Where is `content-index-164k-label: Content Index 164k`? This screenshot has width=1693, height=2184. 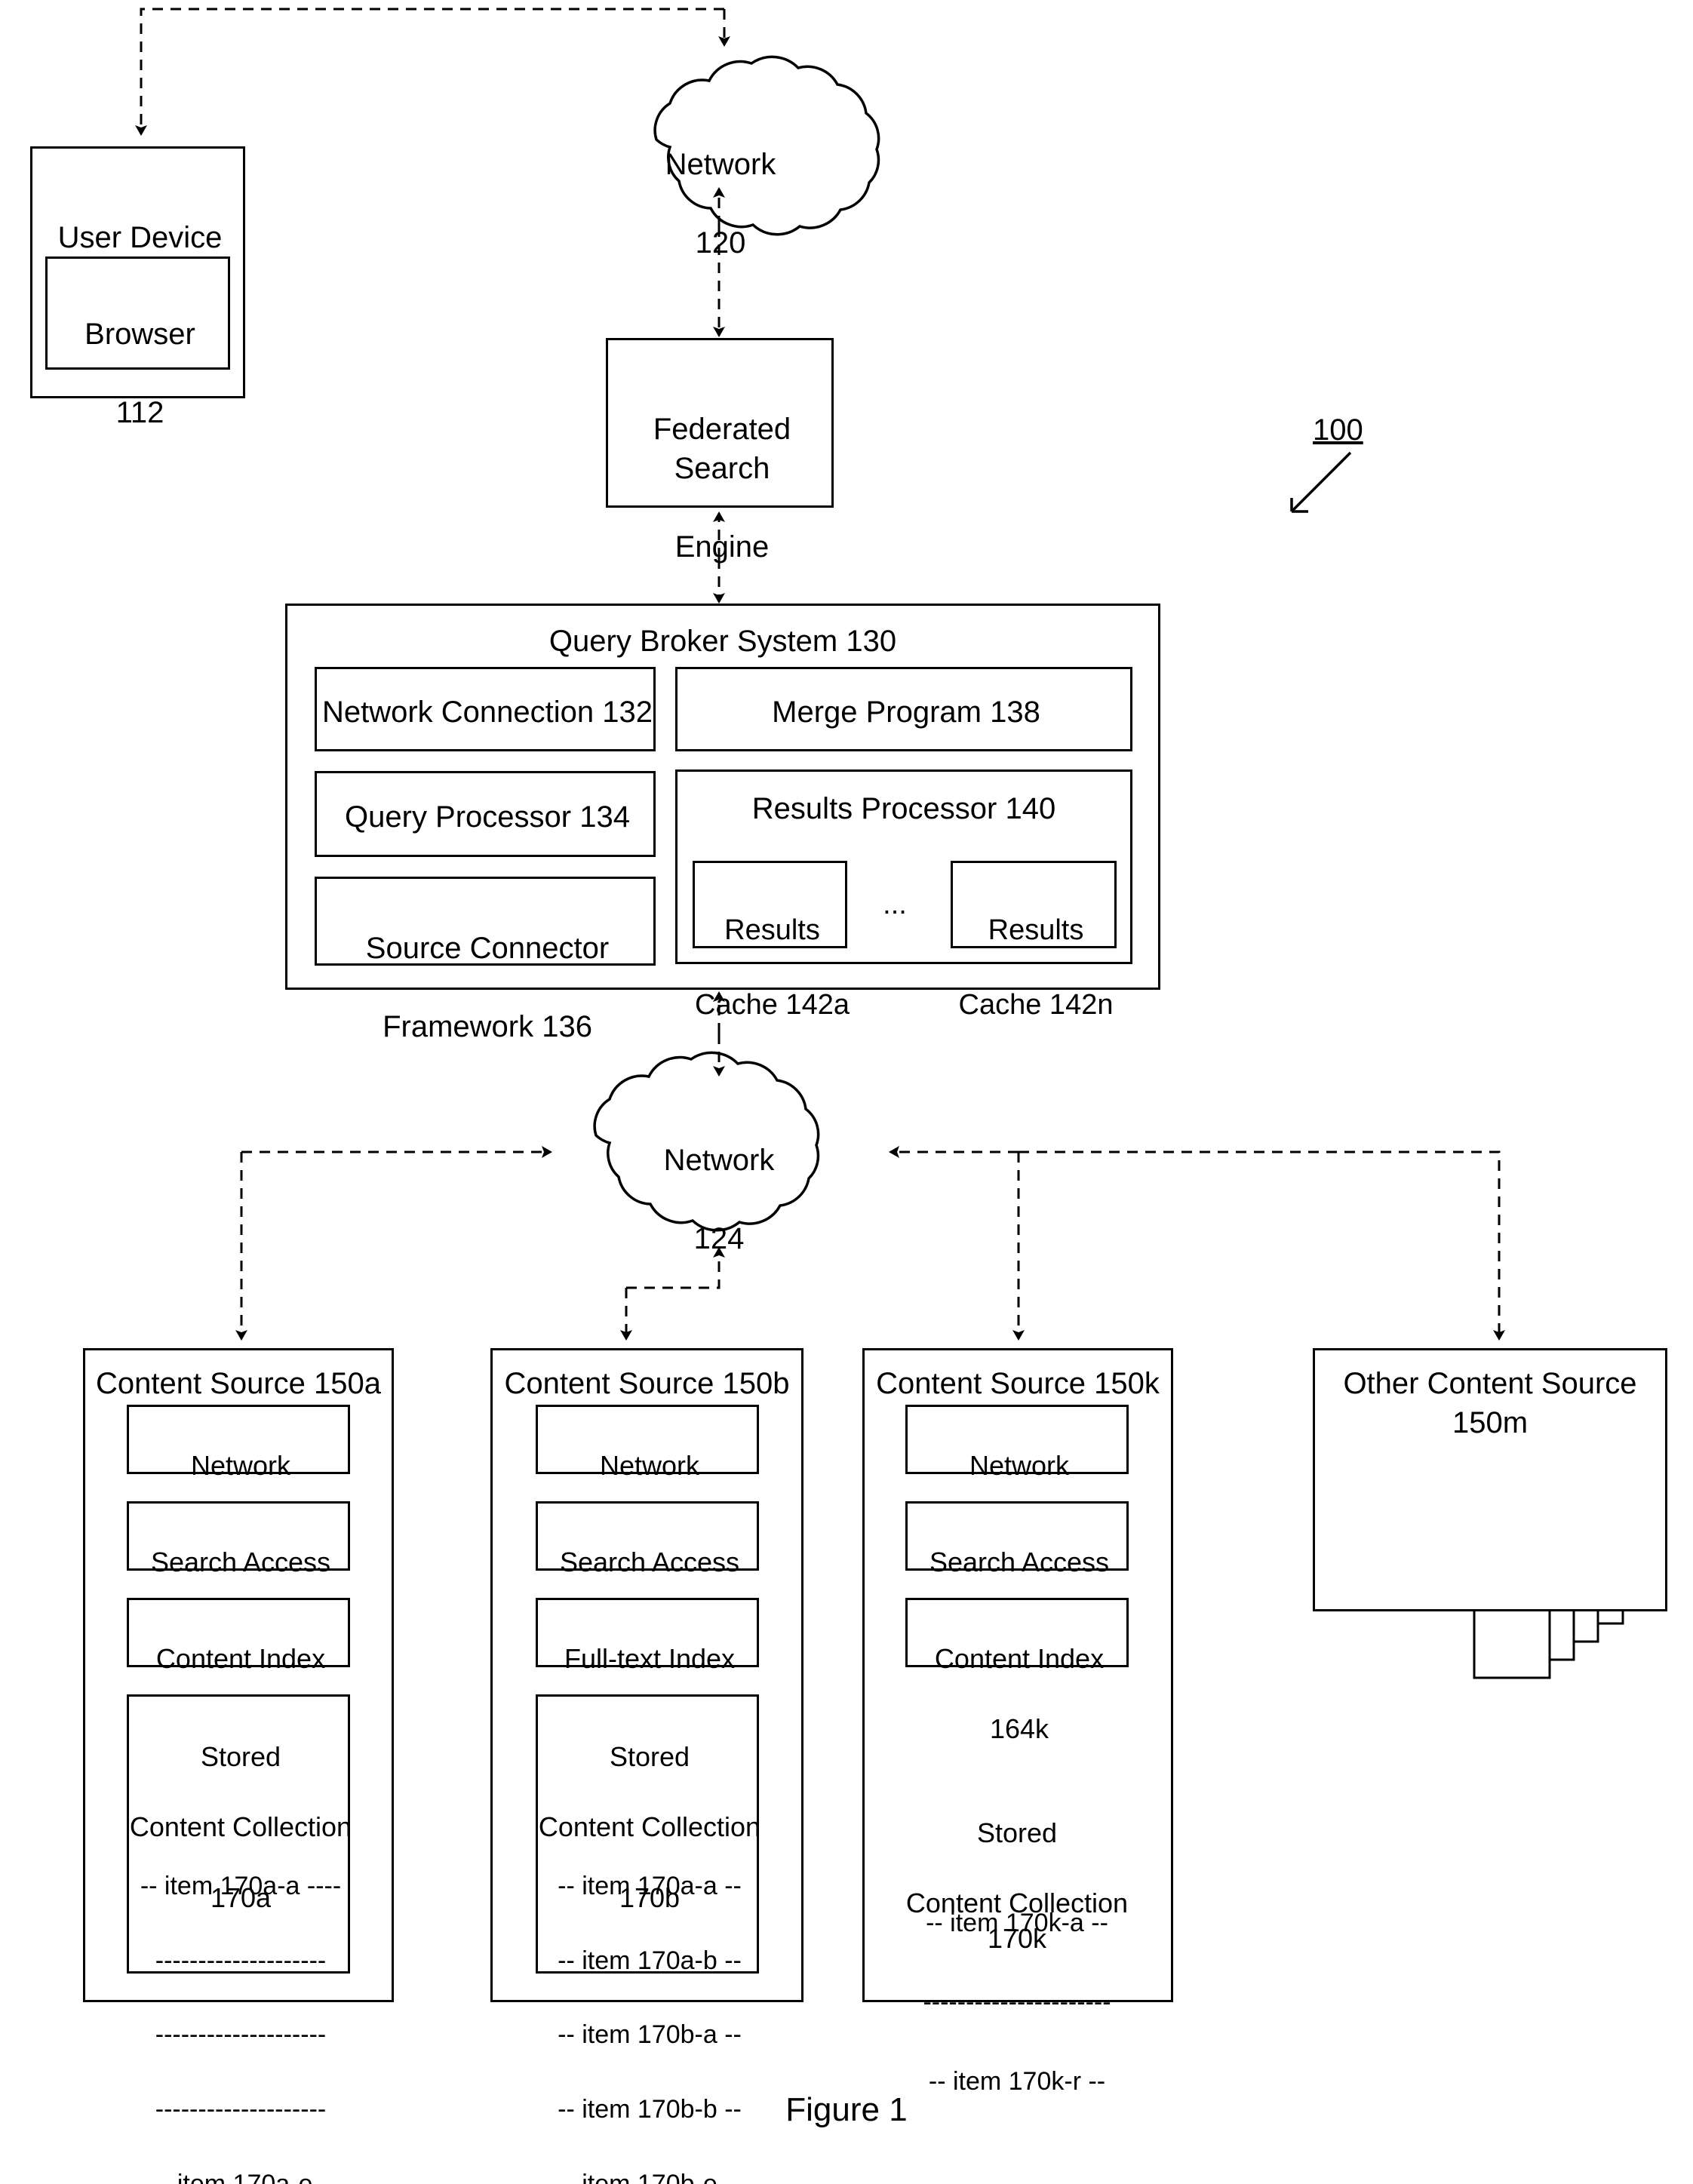 content-index-164k-label: Content Index 164k is located at coordinates (1020, 1694).